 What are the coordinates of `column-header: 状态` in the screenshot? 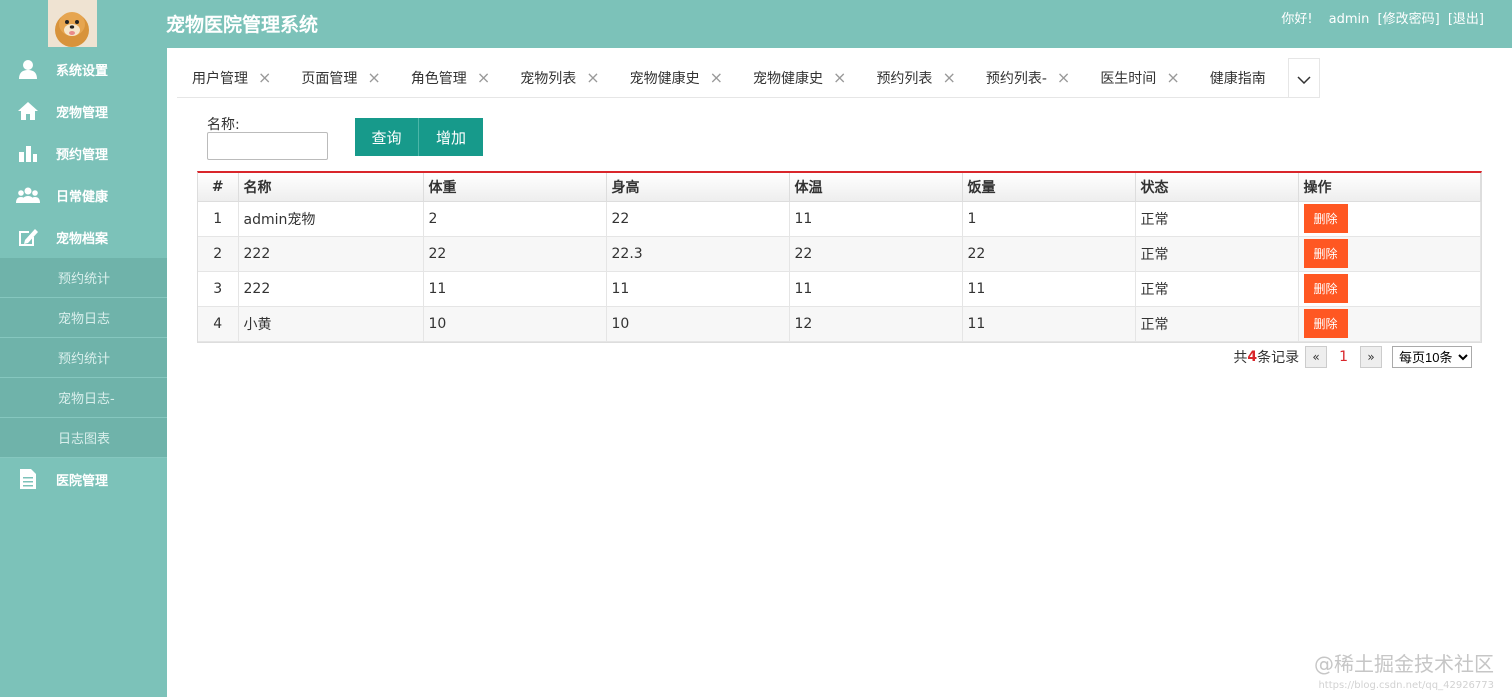 It's located at (1217, 187).